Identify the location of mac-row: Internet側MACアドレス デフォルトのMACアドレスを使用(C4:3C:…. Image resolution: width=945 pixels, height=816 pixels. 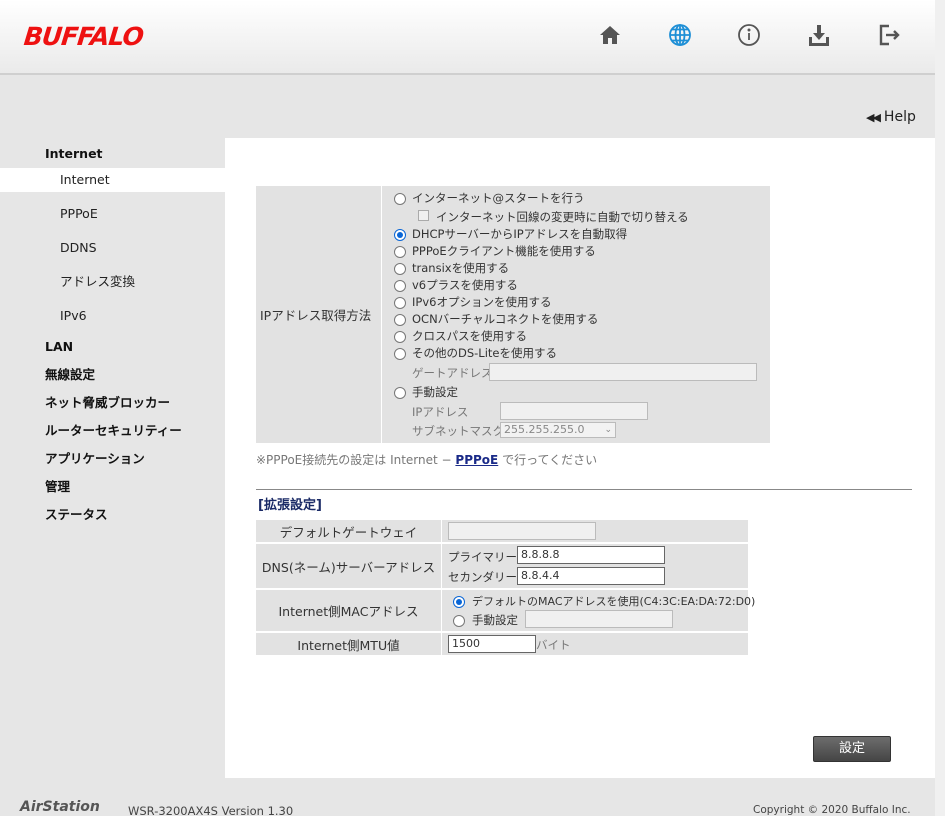
(505, 610).